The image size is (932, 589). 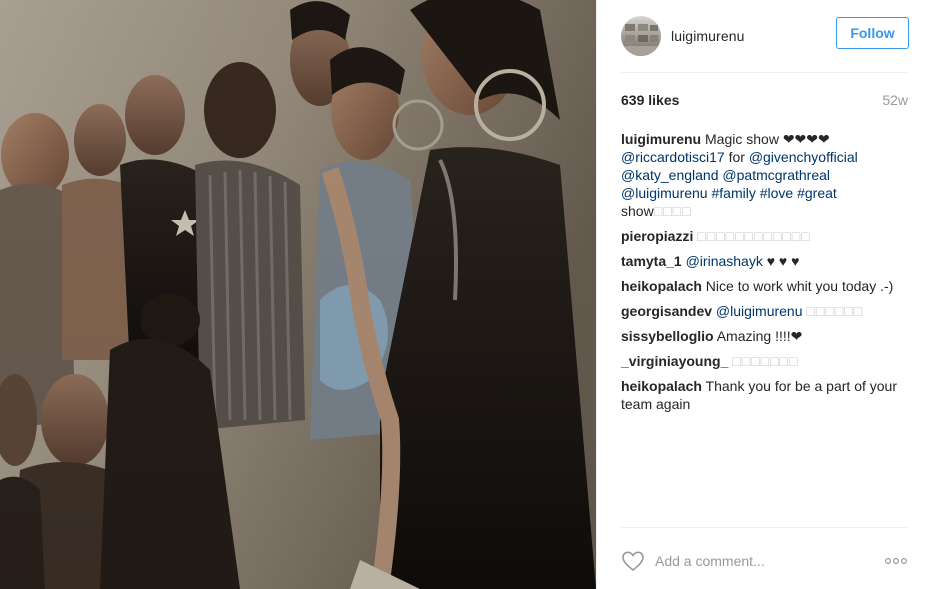 What do you see at coordinates (666, 311) in the screenshot?
I see `comment-author: georgisandev` at bounding box center [666, 311].